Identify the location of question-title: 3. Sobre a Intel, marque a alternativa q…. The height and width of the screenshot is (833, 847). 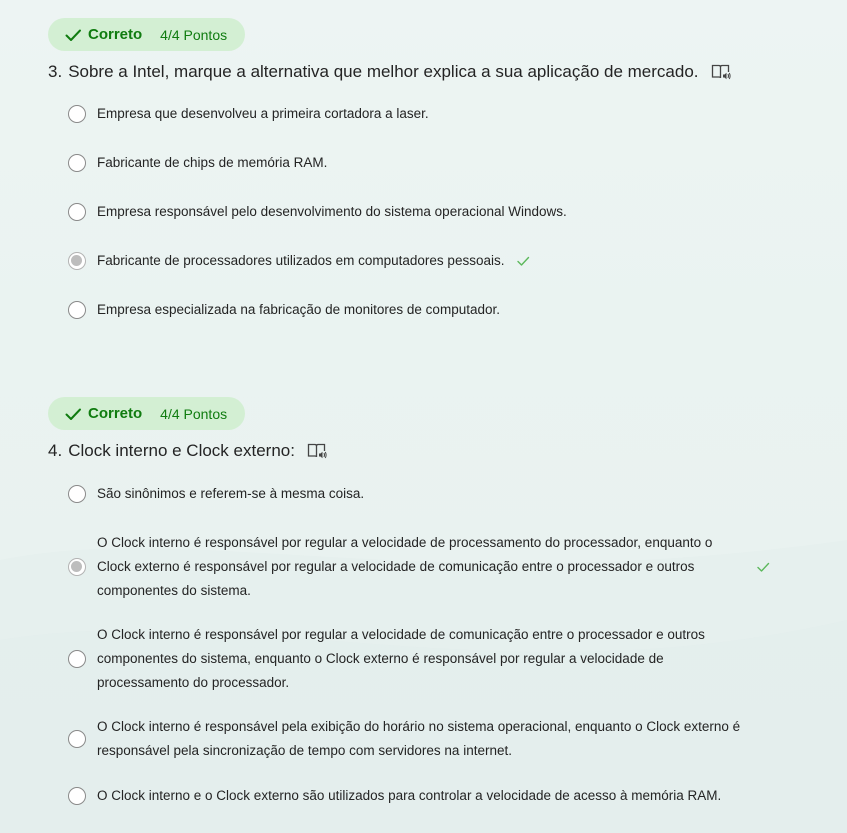
(389, 72).